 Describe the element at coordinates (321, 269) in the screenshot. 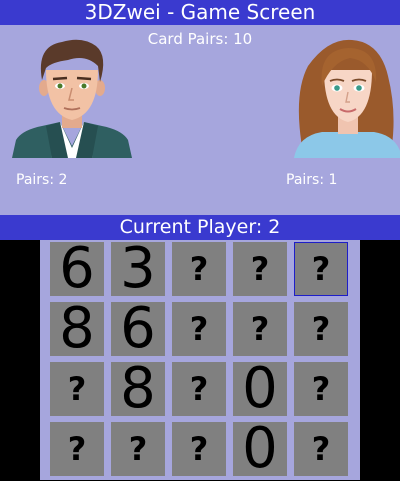

I see `card-r1-c5: ?` at that location.